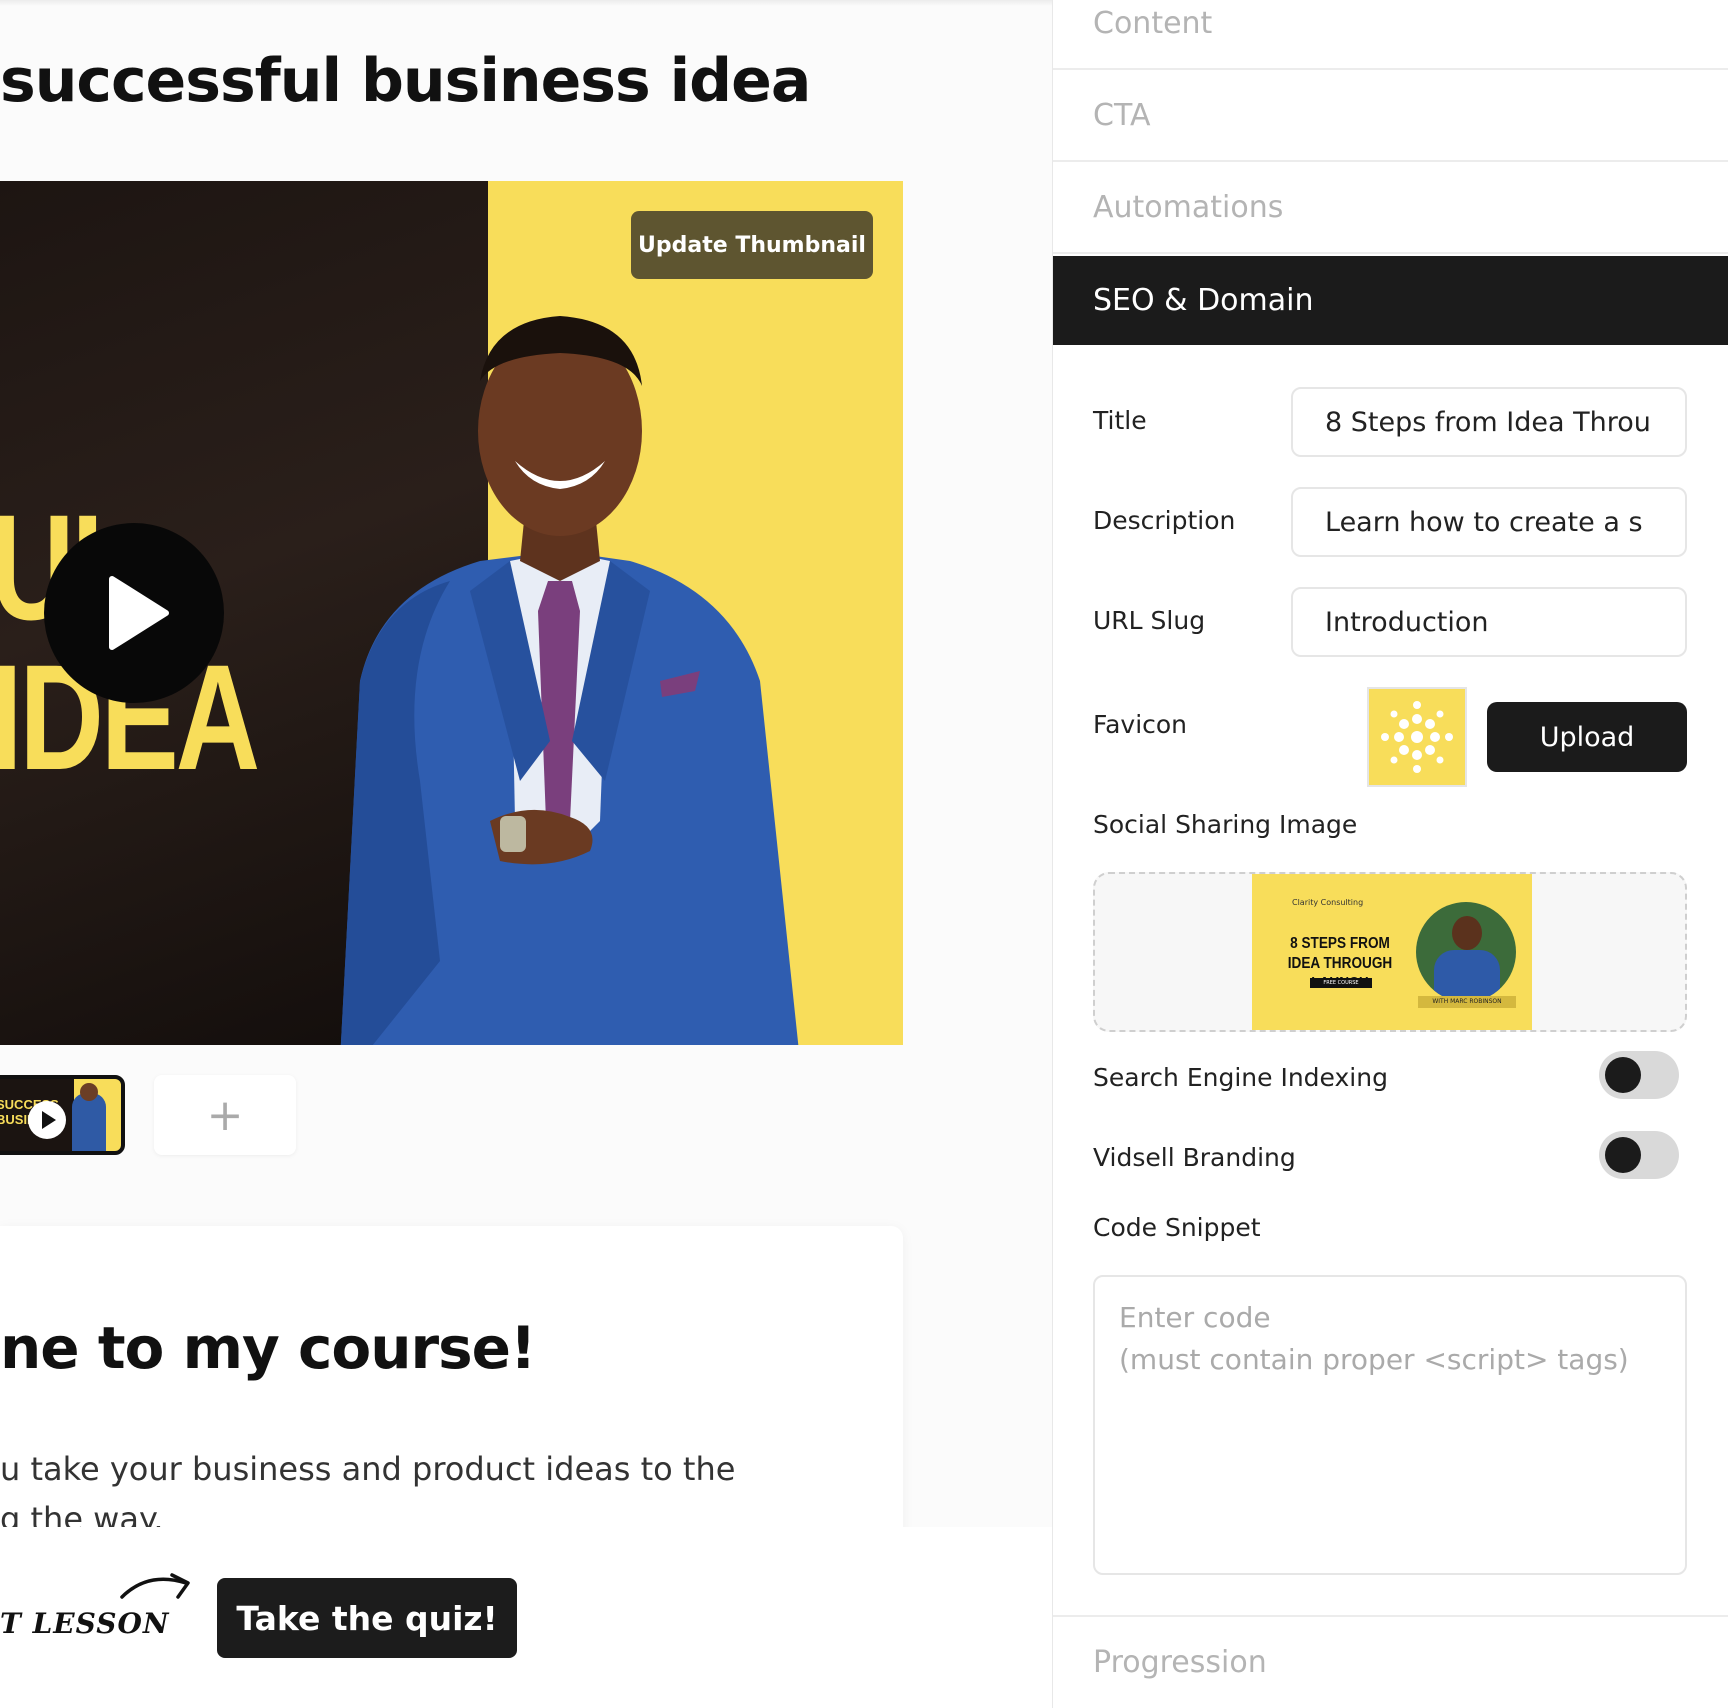 This screenshot has width=1728, height=1708. What do you see at coordinates (89, 1092) in the screenshot?
I see `thumbnail-presenter-head` at bounding box center [89, 1092].